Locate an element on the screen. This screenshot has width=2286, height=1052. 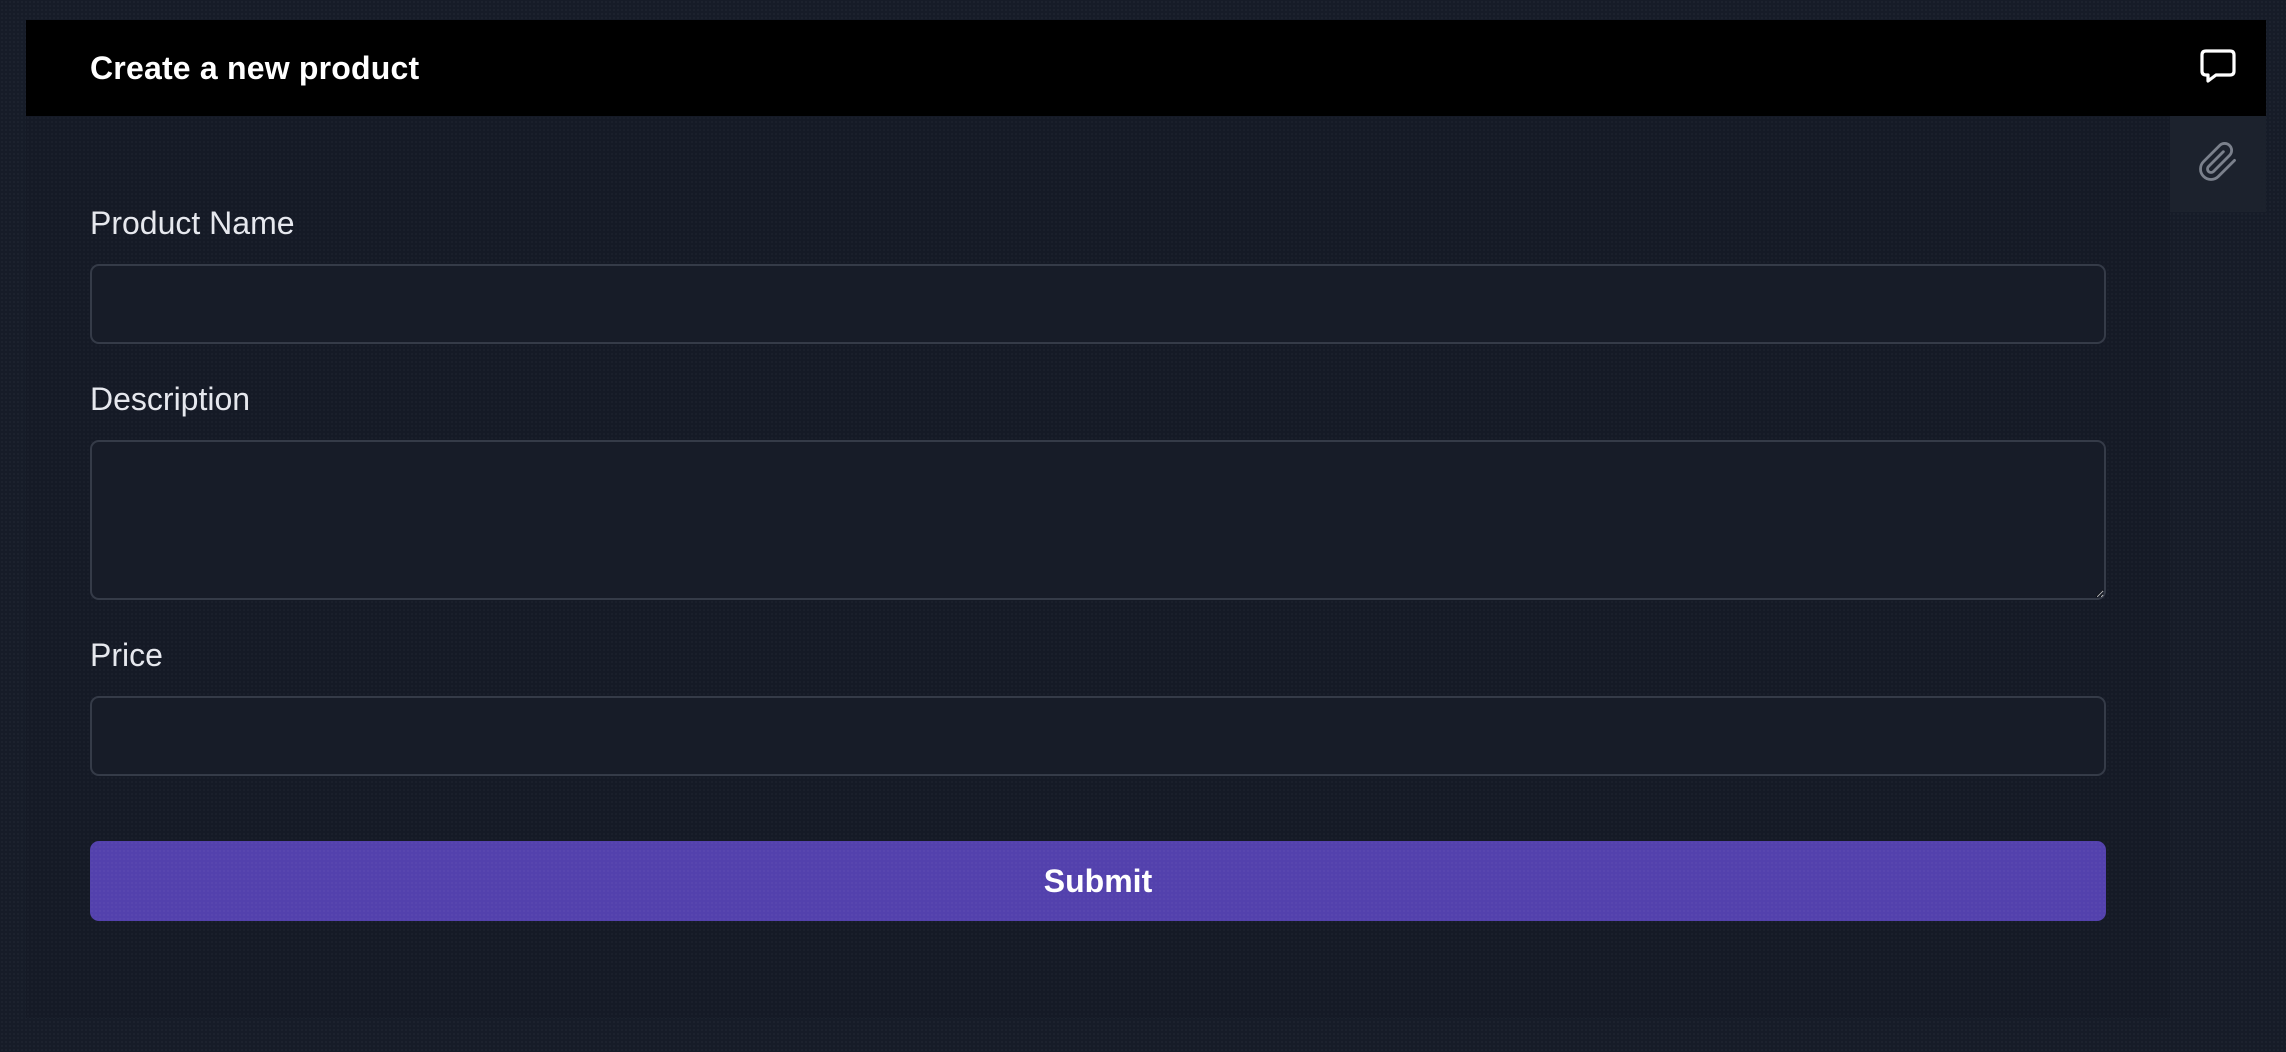
description-label: Description is located at coordinates (170, 399).